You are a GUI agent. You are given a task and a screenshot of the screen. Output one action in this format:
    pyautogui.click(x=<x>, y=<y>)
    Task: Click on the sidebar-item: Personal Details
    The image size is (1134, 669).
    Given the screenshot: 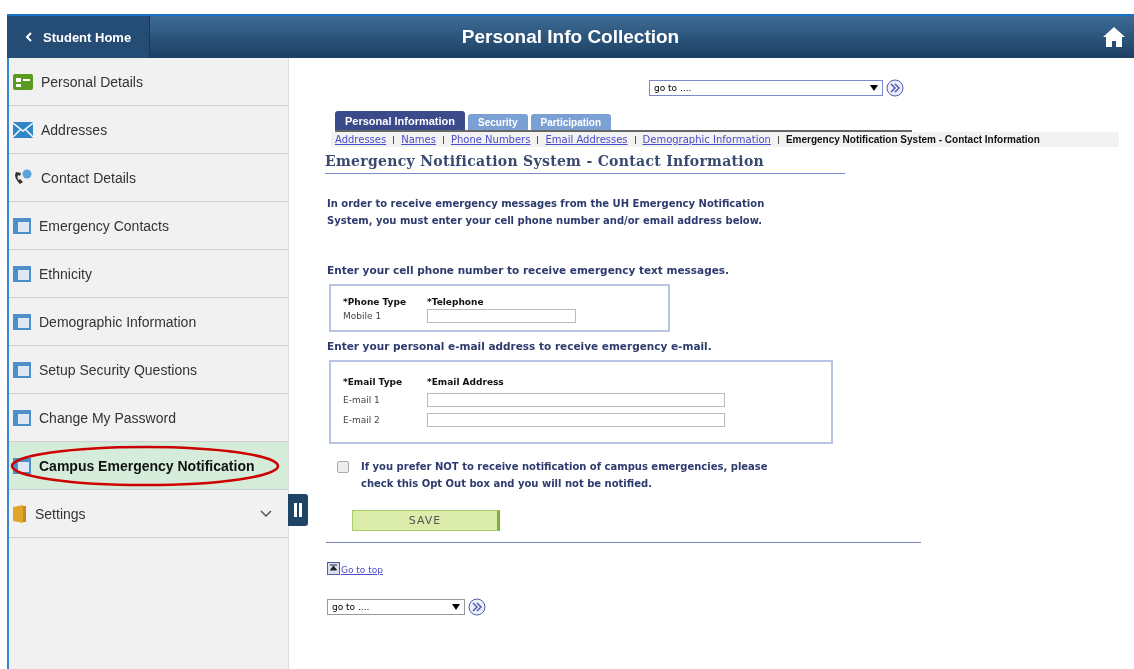 What is the action you would take?
    pyautogui.click(x=148, y=82)
    